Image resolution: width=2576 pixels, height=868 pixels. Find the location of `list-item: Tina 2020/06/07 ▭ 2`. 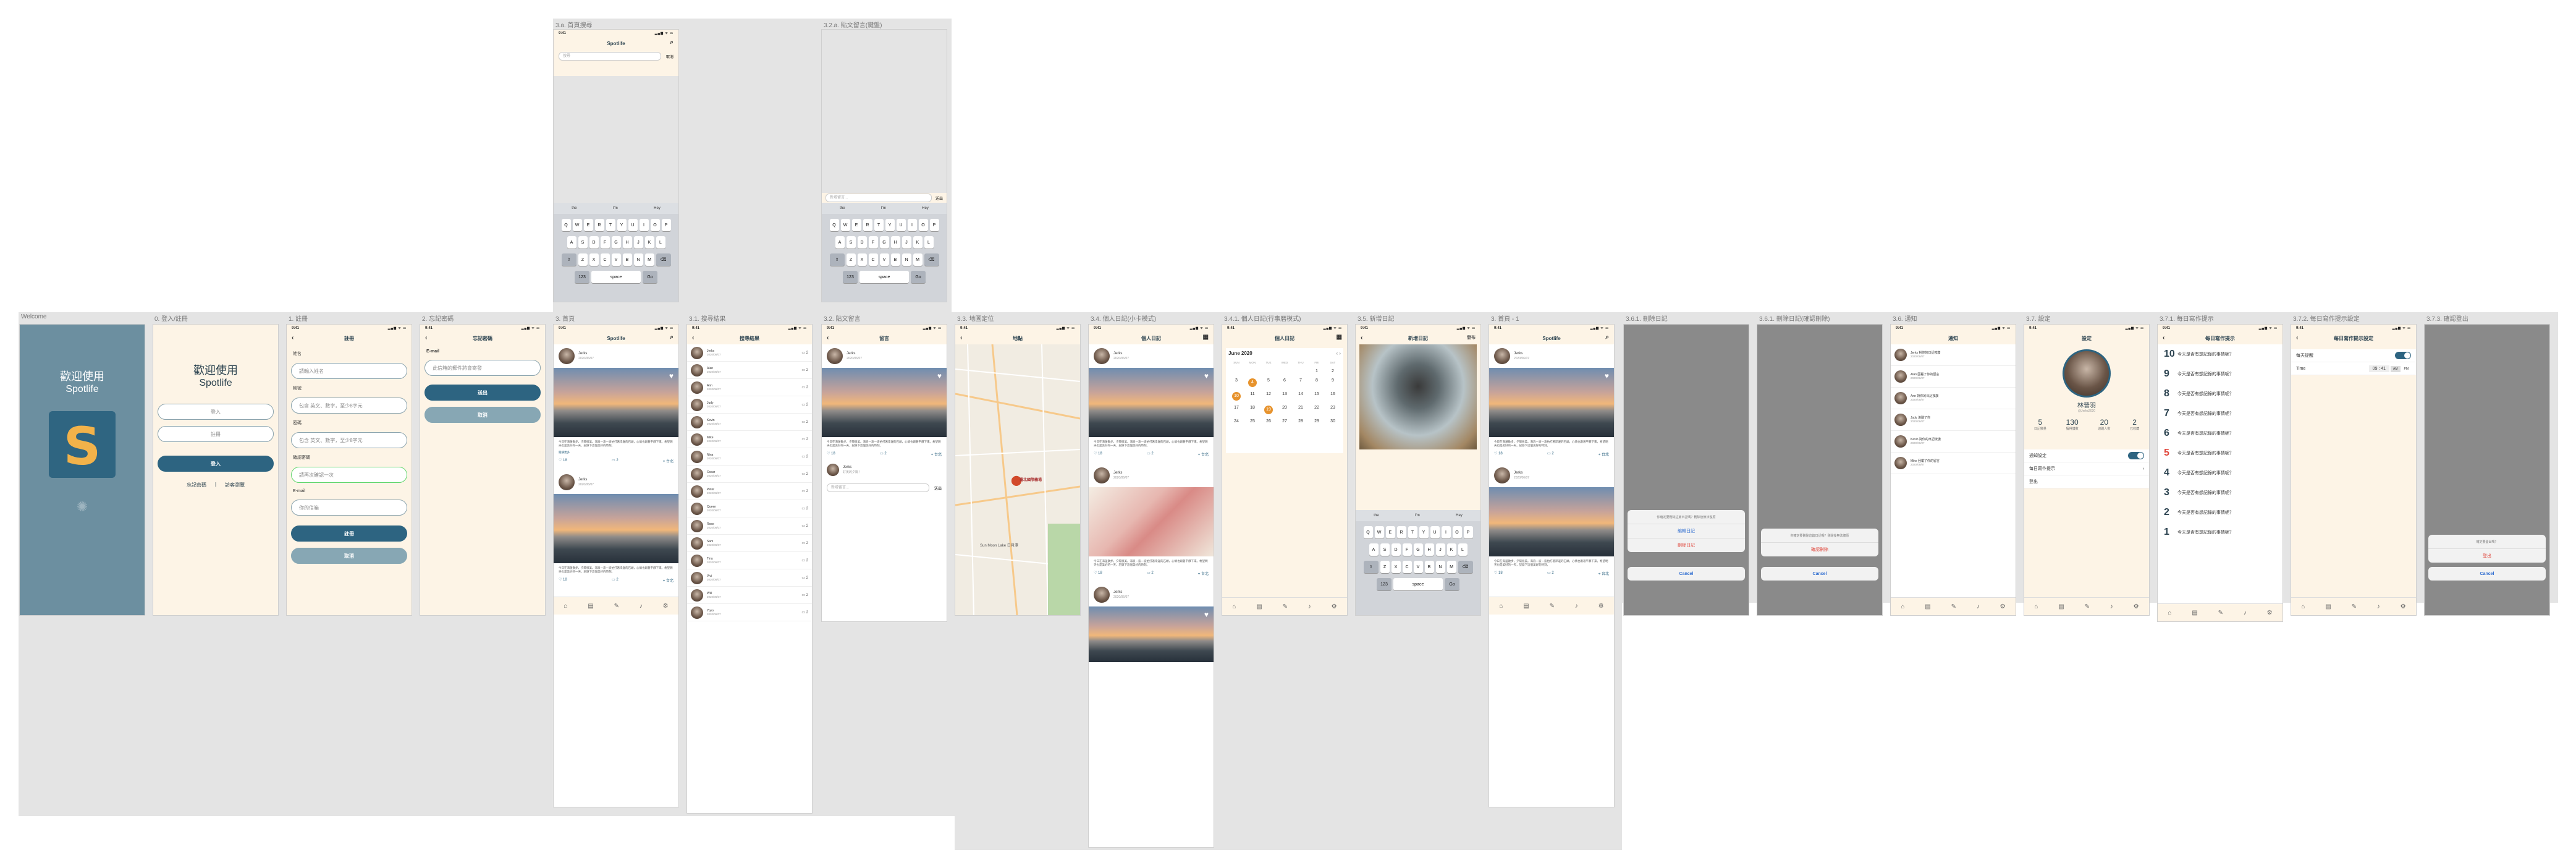

list-item: Tina 2020/06/07 ▭ 2 is located at coordinates (749, 560).